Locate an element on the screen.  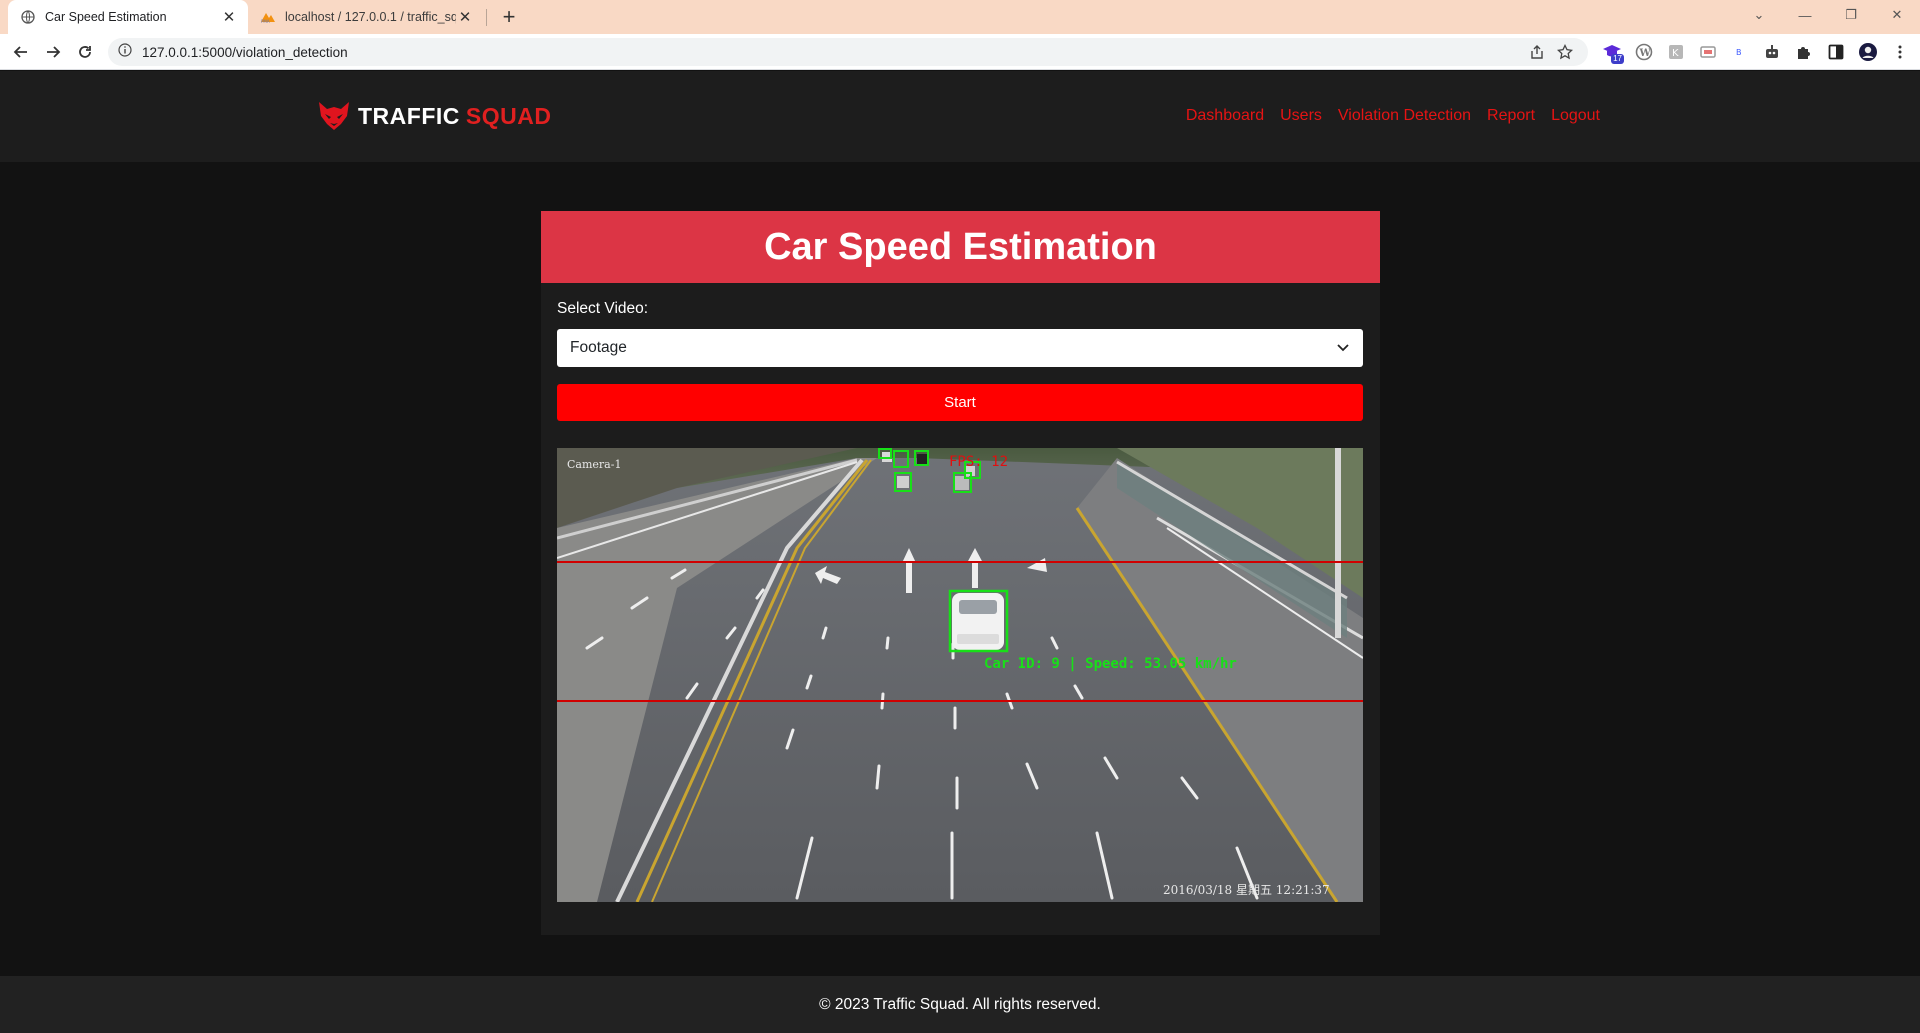
page-title: Car Speed Estimation is located at coordinates (960, 246).